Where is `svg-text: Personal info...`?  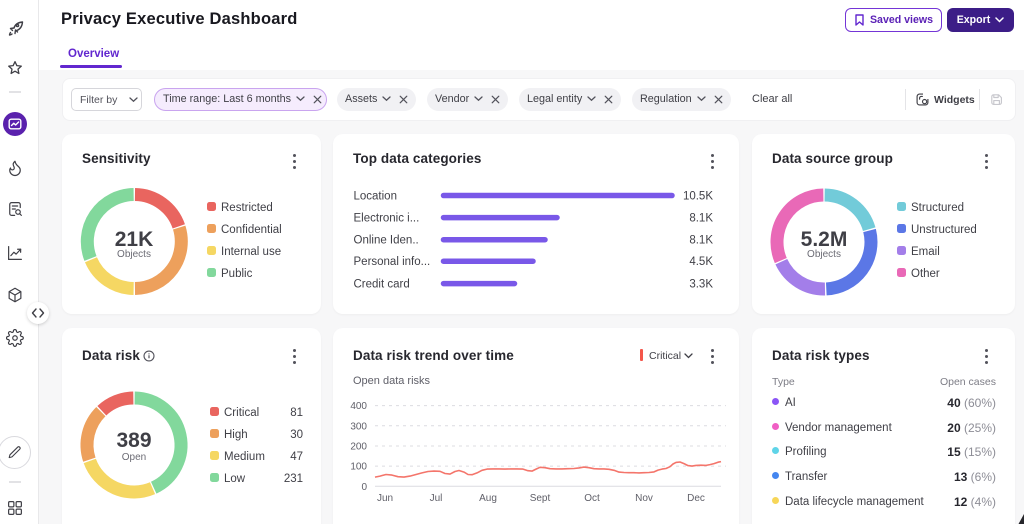
svg-text: Personal info... is located at coordinates (392, 262).